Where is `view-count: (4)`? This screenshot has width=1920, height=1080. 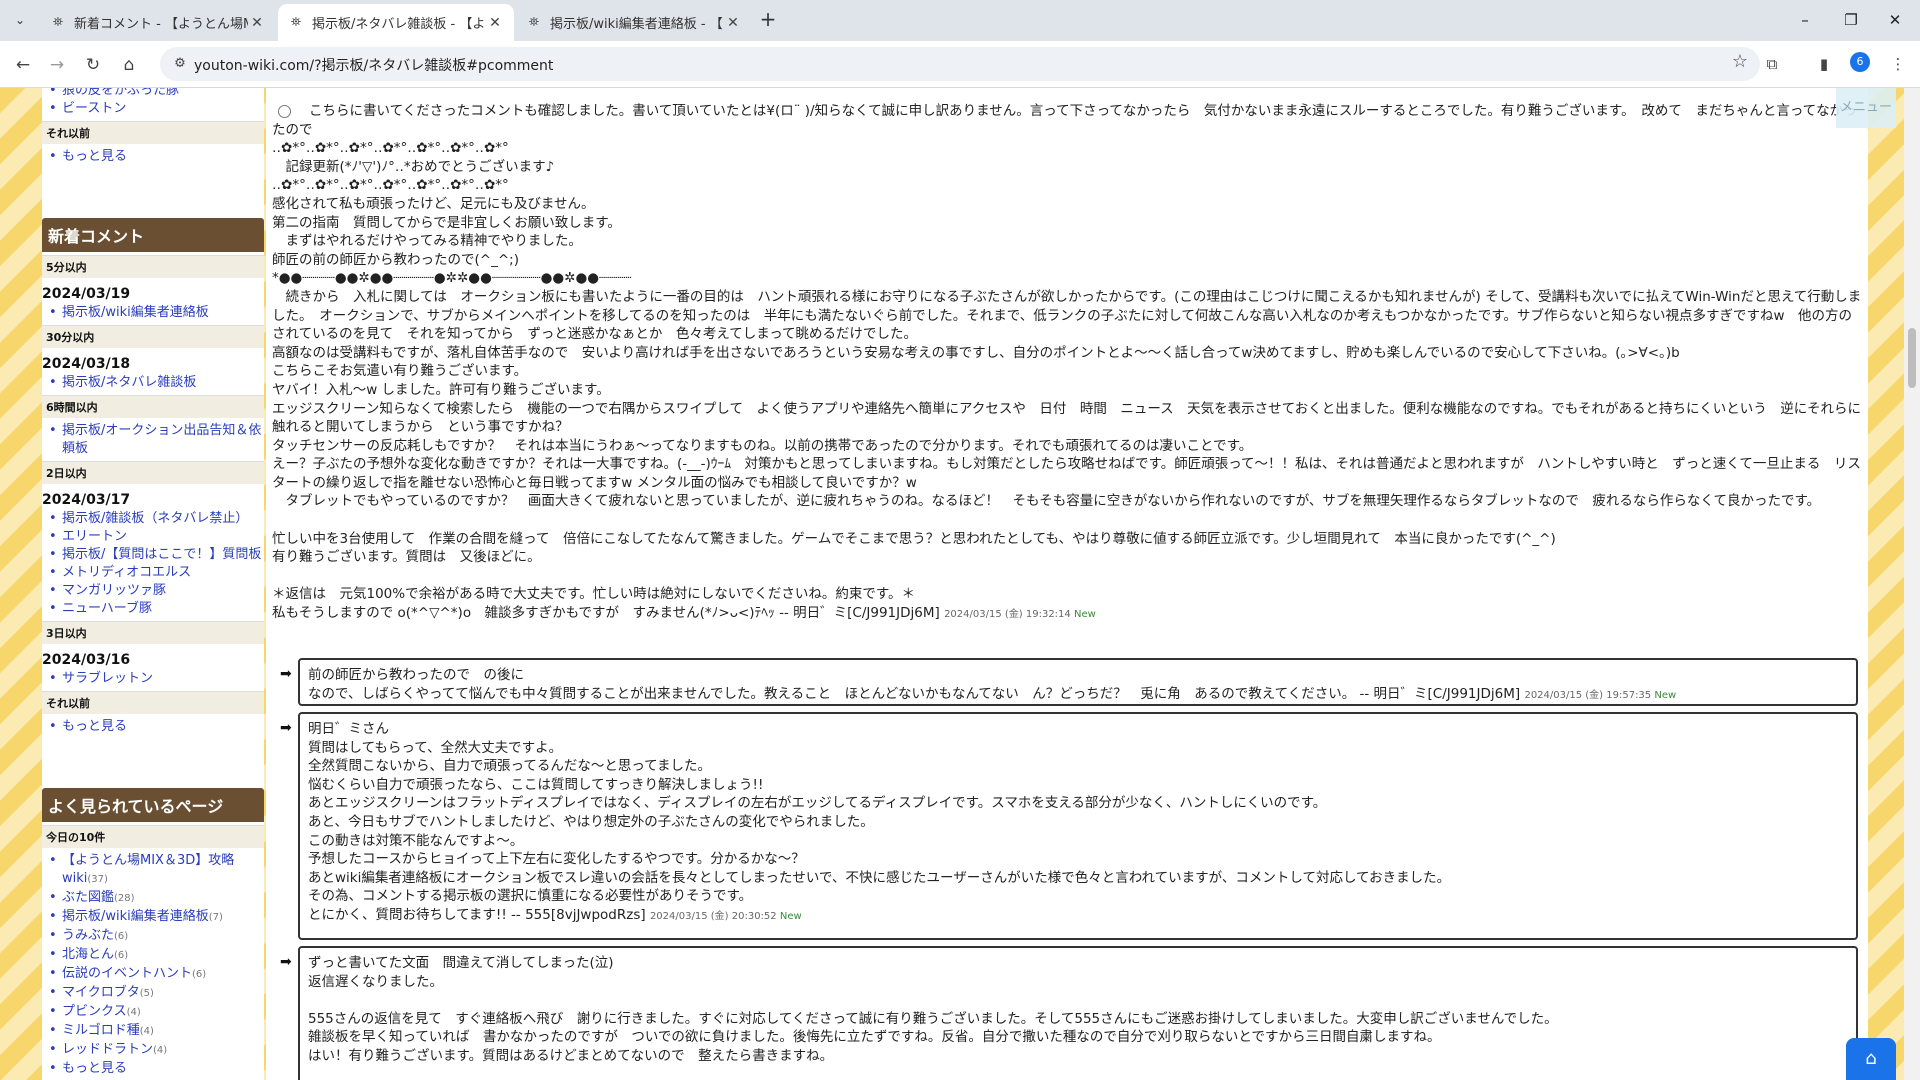 view-count: (4) is located at coordinates (133, 1012).